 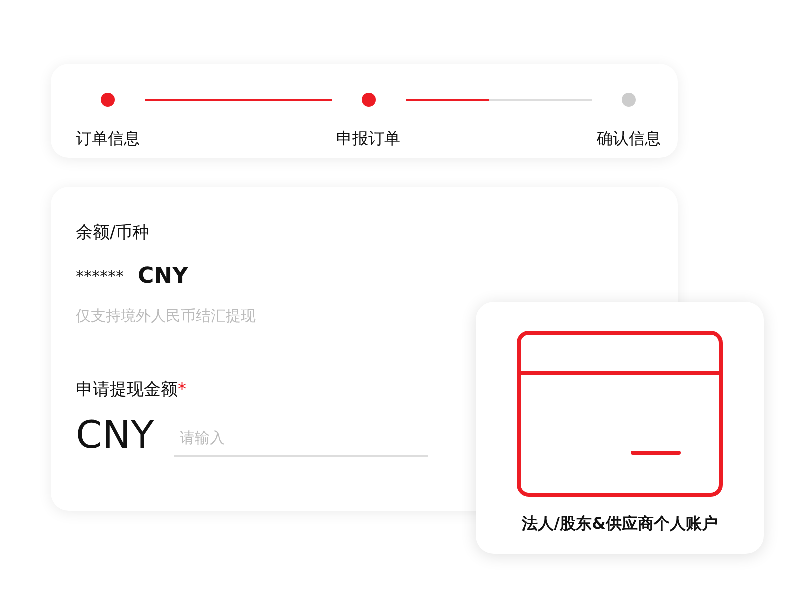 What do you see at coordinates (108, 139) in the screenshot?
I see `step-label: 订单信息` at bounding box center [108, 139].